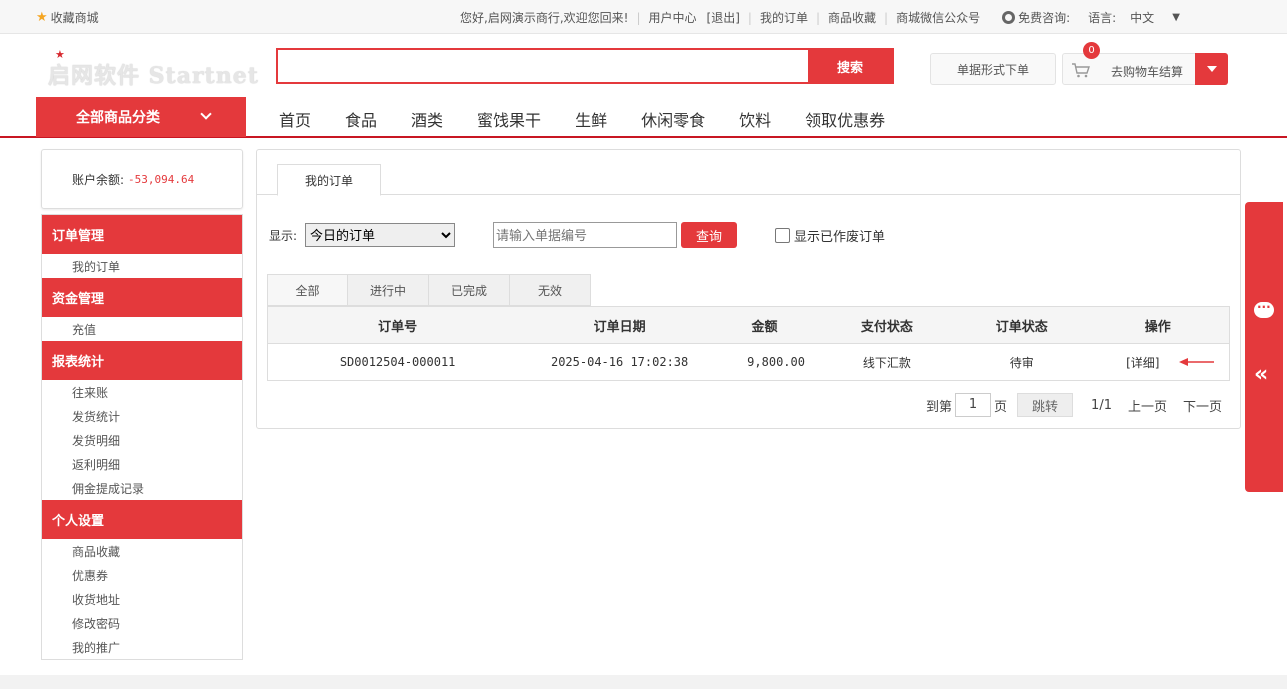  Describe the element at coordinates (1264, 309) in the screenshot. I see `chat-icon` at that location.